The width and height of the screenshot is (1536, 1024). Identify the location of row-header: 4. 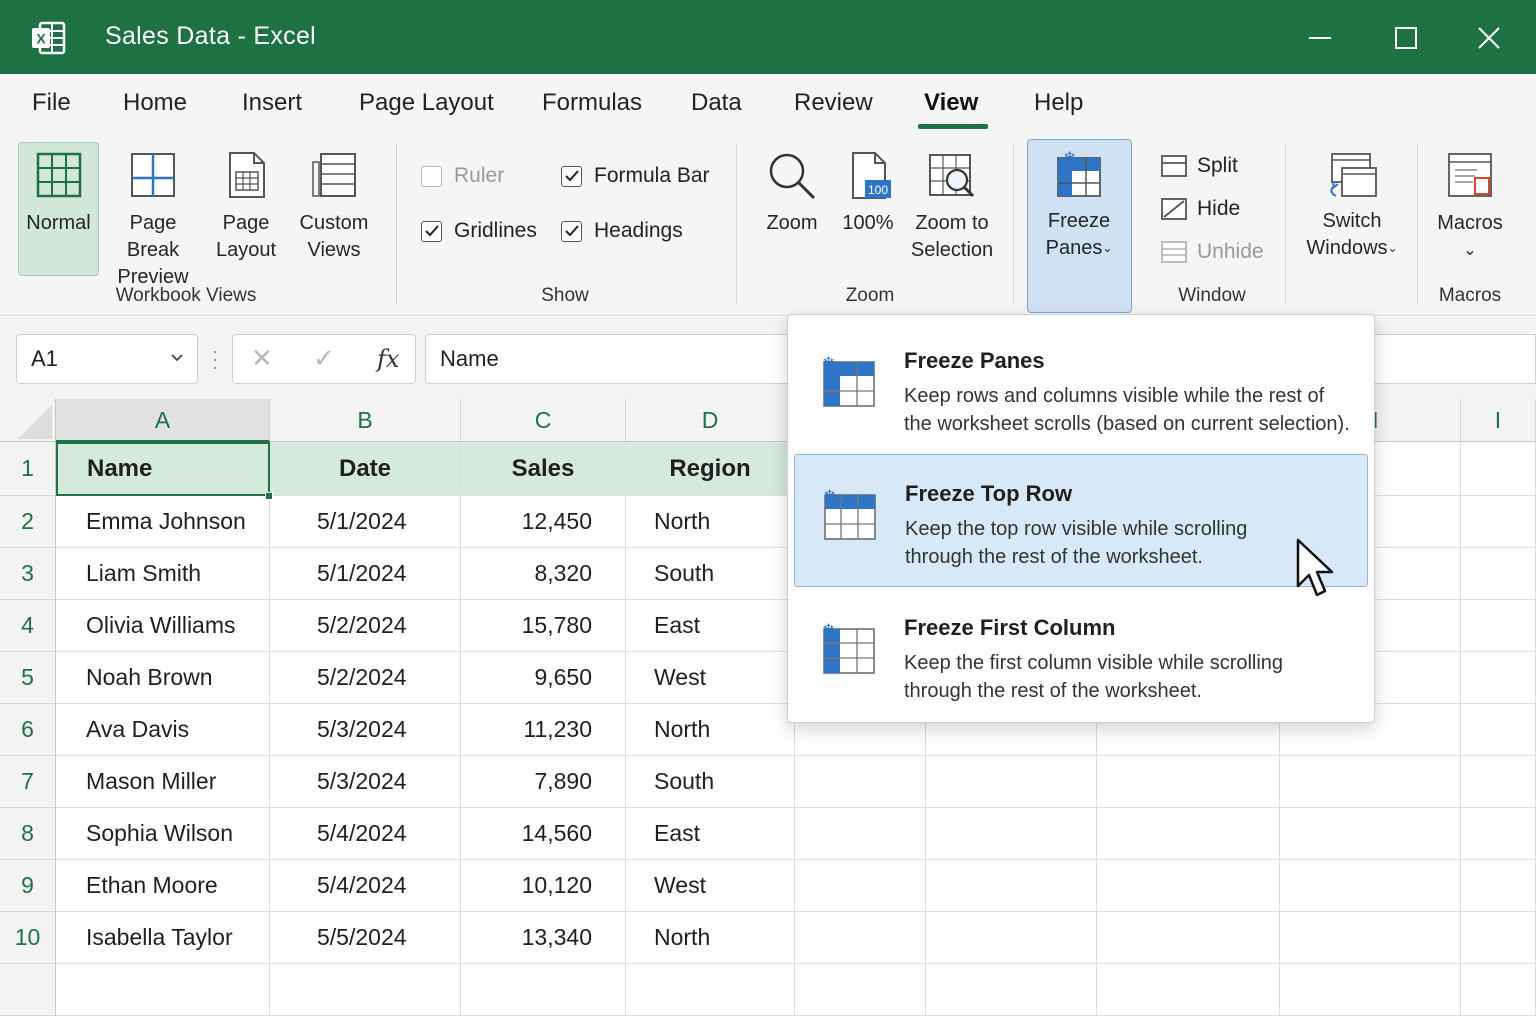
(28, 626).